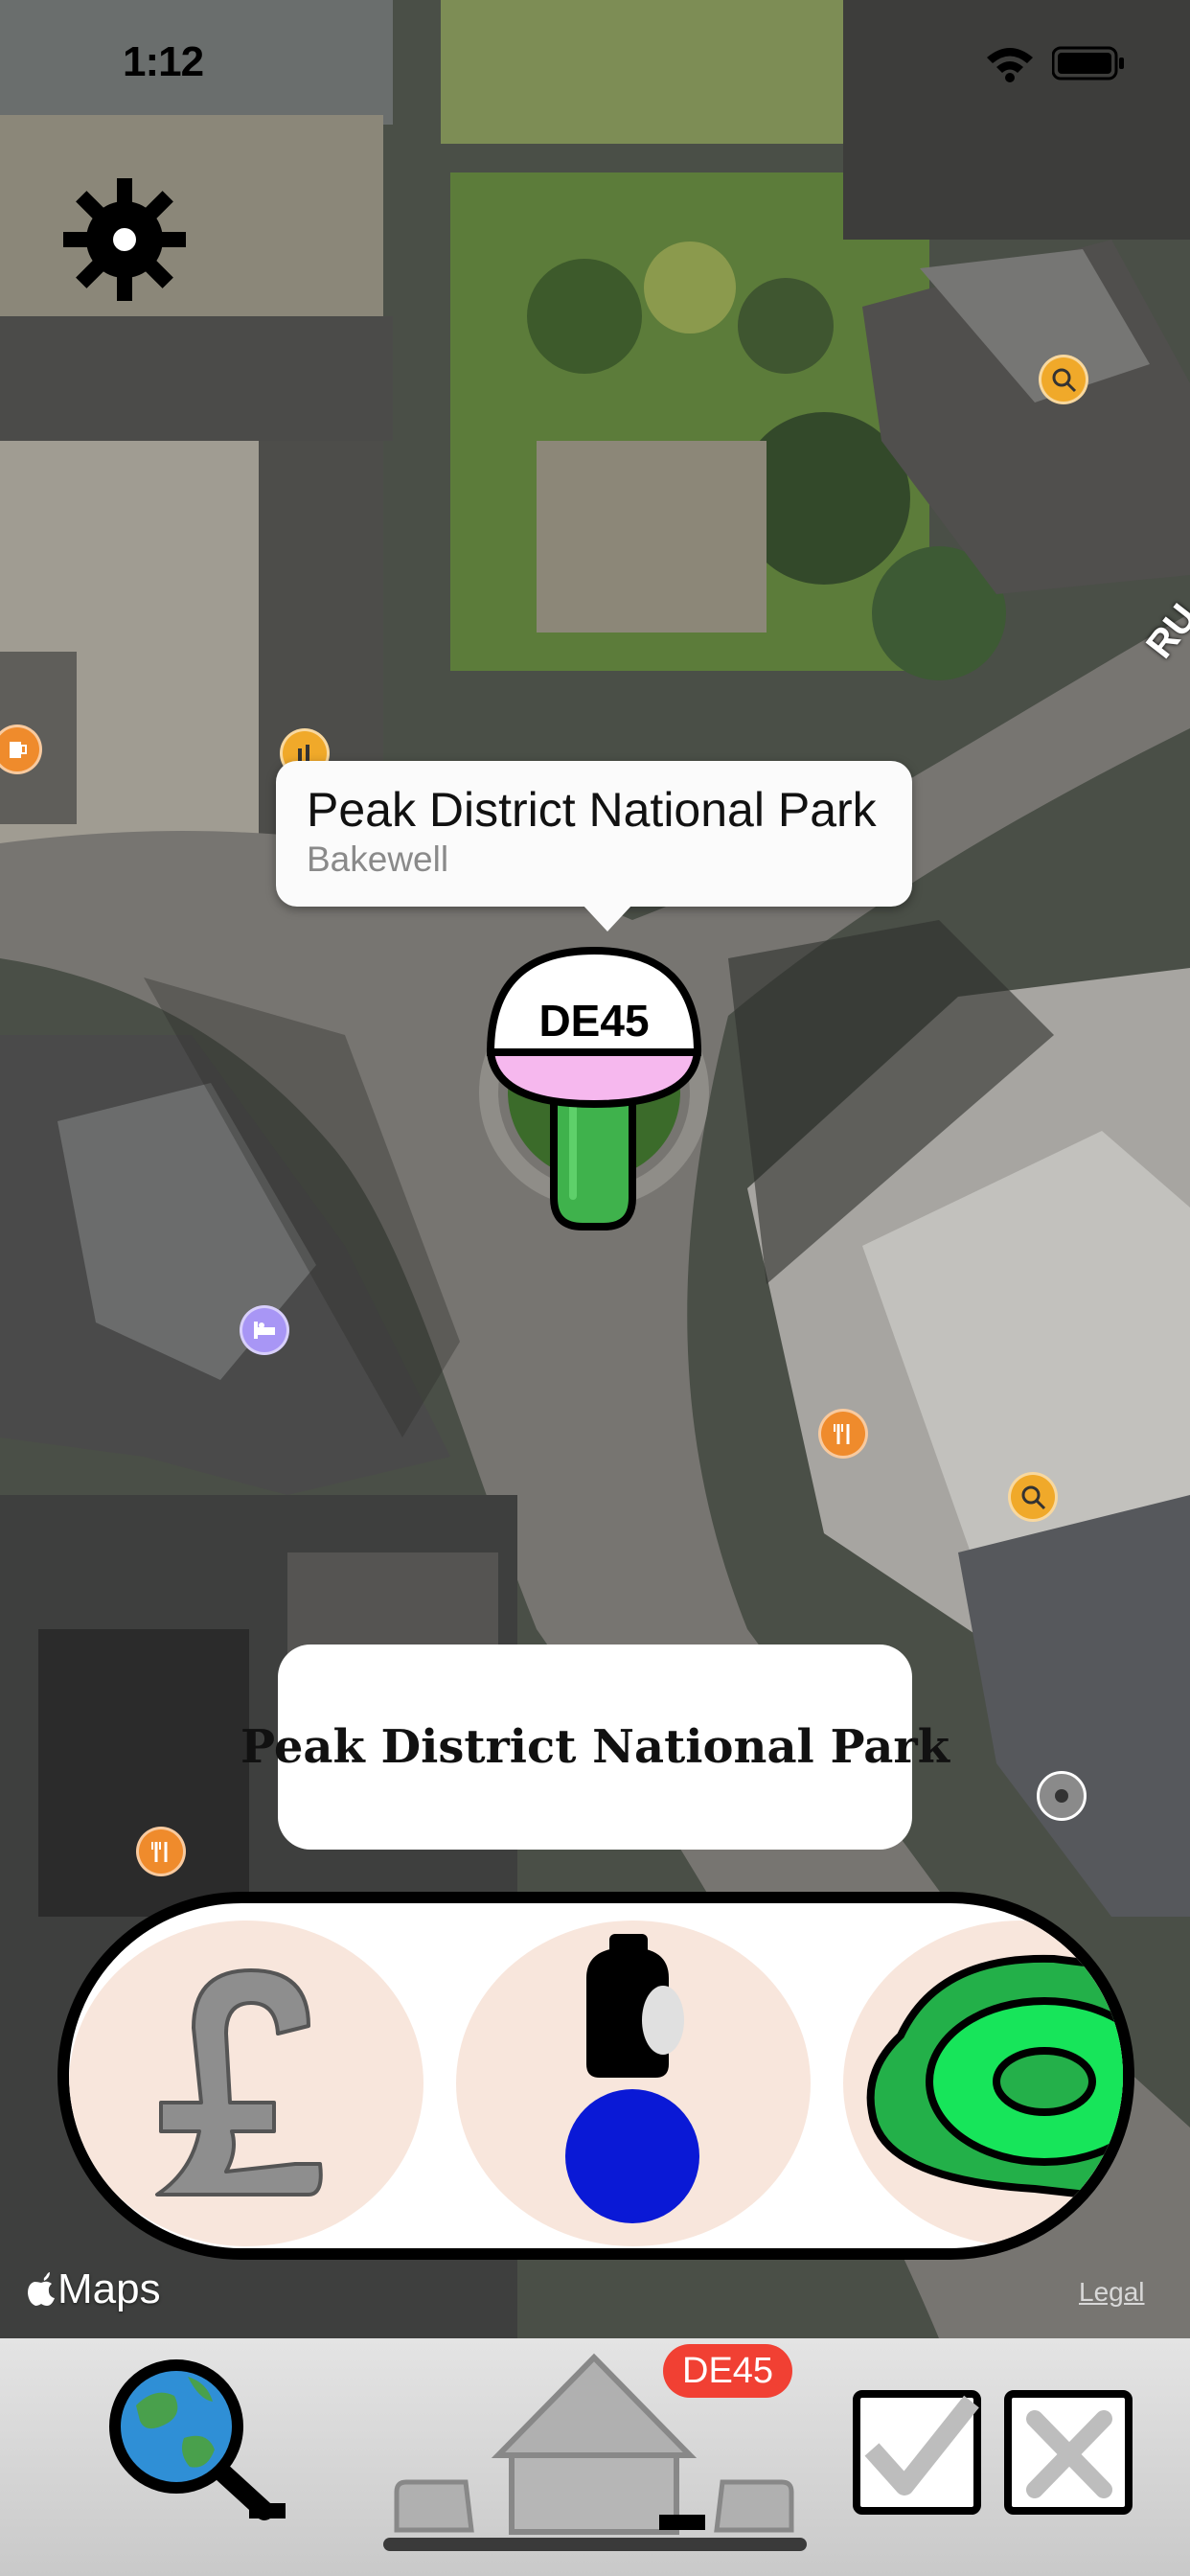  Describe the element at coordinates (42, 2289) in the screenshot. I see `apple-logo-icon` at that location.